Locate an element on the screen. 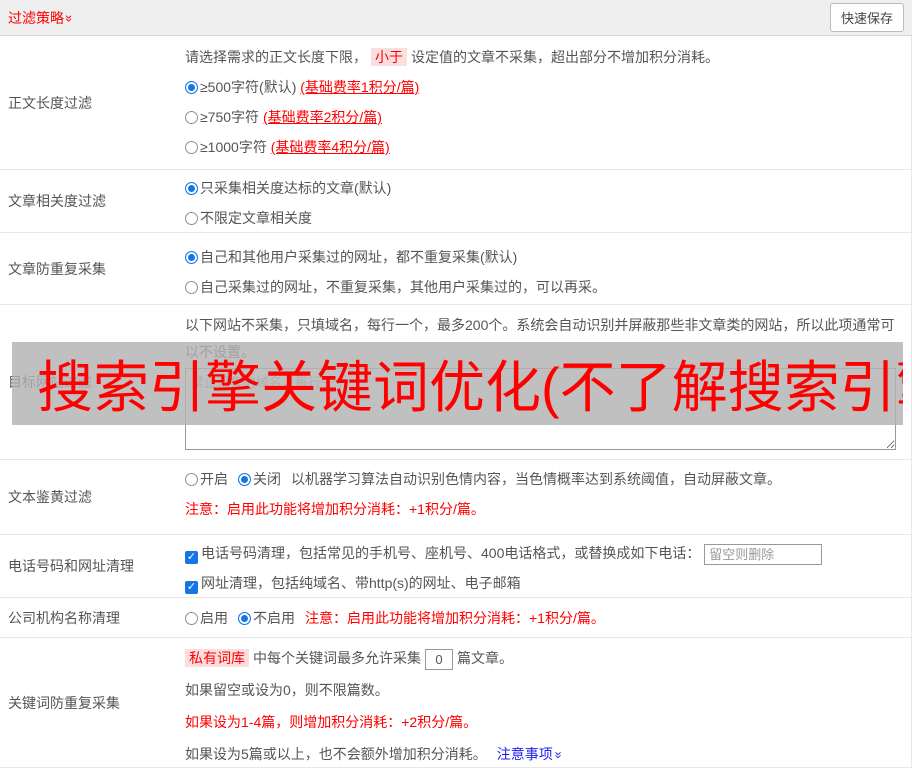 Image resolution: width=912 pixels, height=771 pixels. radio-option-relevance-any: 不限定文章相关度 is located at coordinates (548, 218).